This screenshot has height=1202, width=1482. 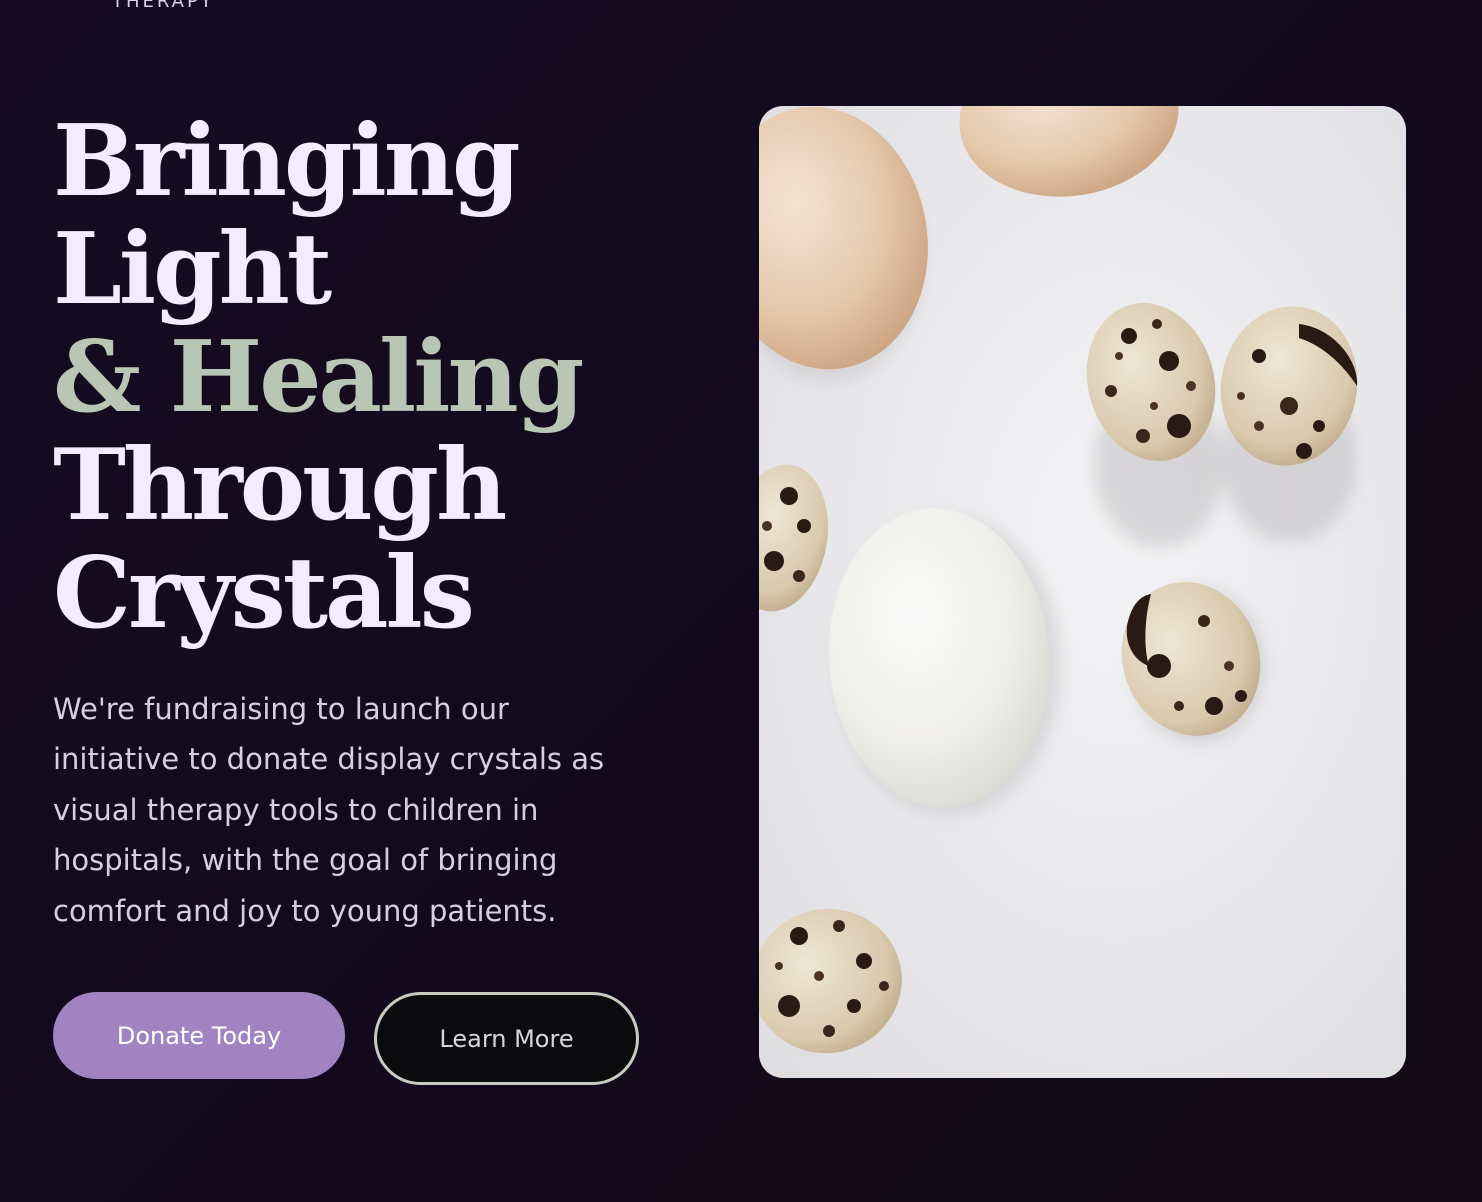 I want to click on brand-logo-text: THERAPY, so click(x=163, y=6).